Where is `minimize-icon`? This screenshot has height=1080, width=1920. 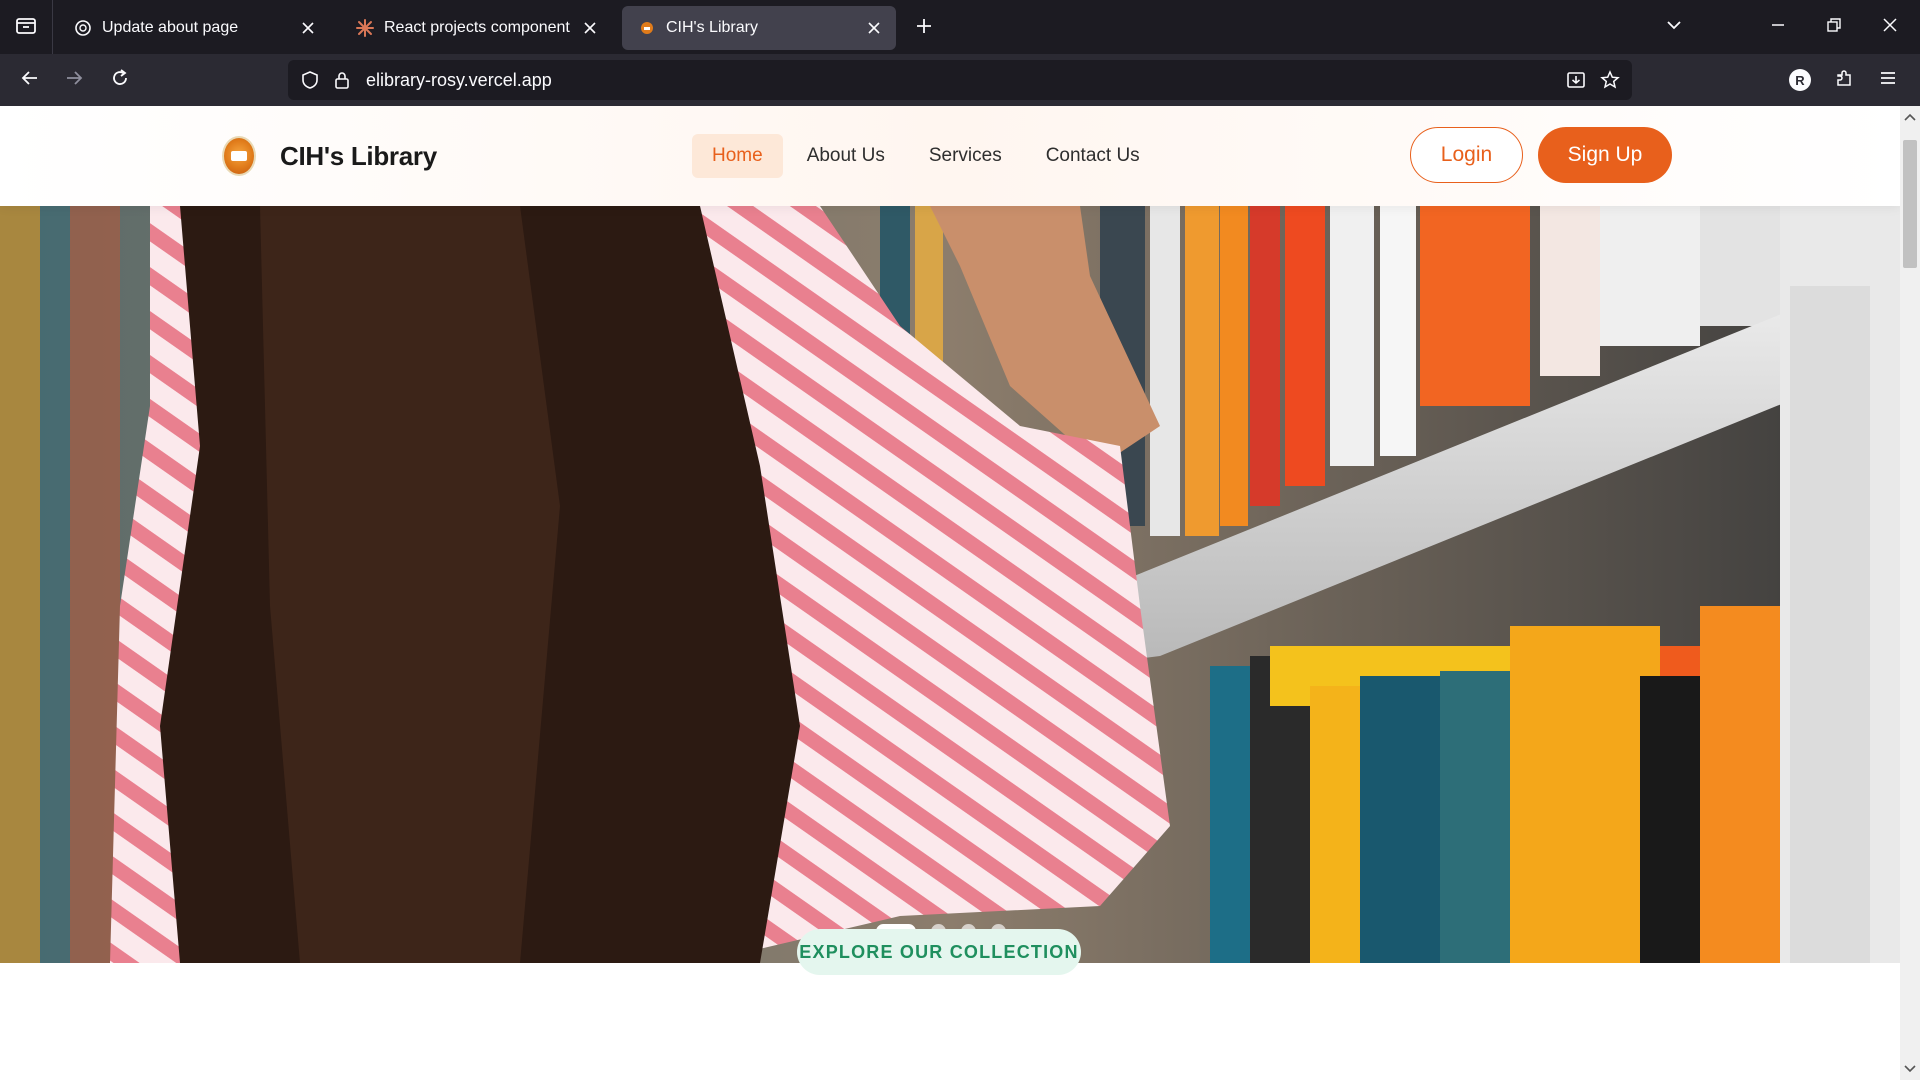
minimize-icon is located at coordinates (1778, 27).